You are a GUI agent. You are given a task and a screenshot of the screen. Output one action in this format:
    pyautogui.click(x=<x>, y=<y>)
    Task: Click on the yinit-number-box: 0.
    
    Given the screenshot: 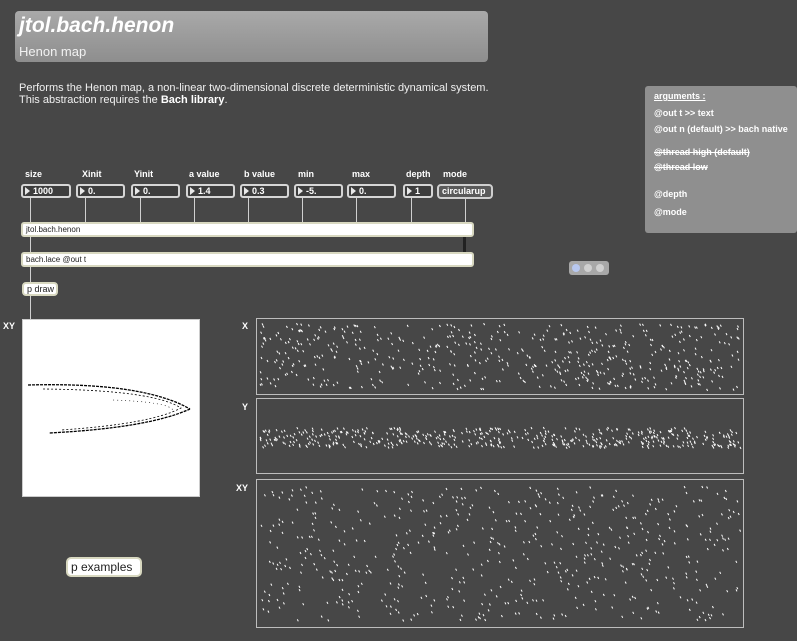 What is the action you would take?
    pyautogui.click(x=155, y=191)
    